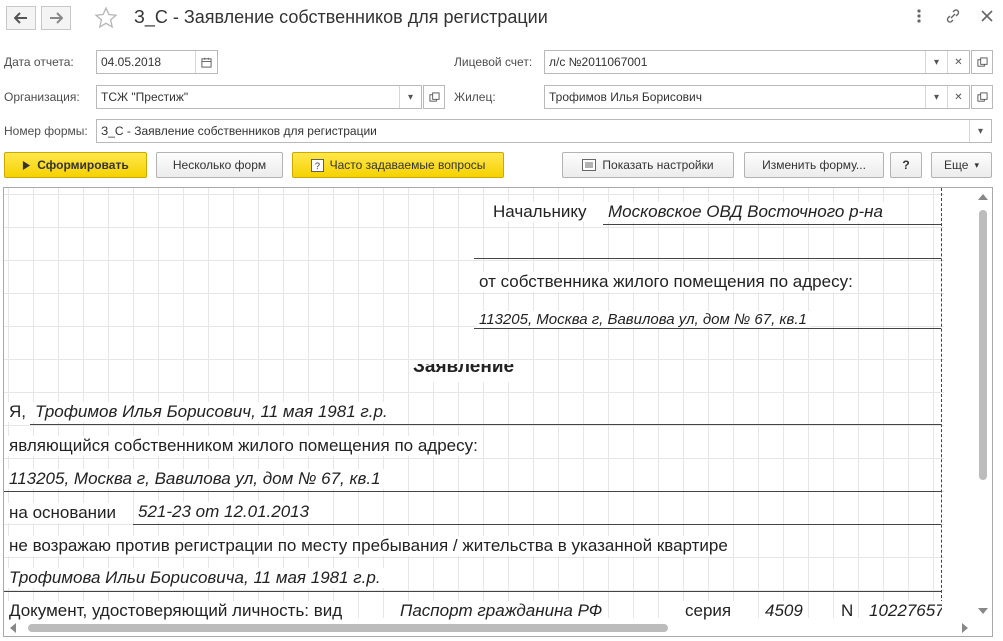 The image size is (1003, 641). What do you see at coordinates (464, 370) in the screenshot?
I see `statement-heading-text: Заявление` at bounding box center [464, 370].